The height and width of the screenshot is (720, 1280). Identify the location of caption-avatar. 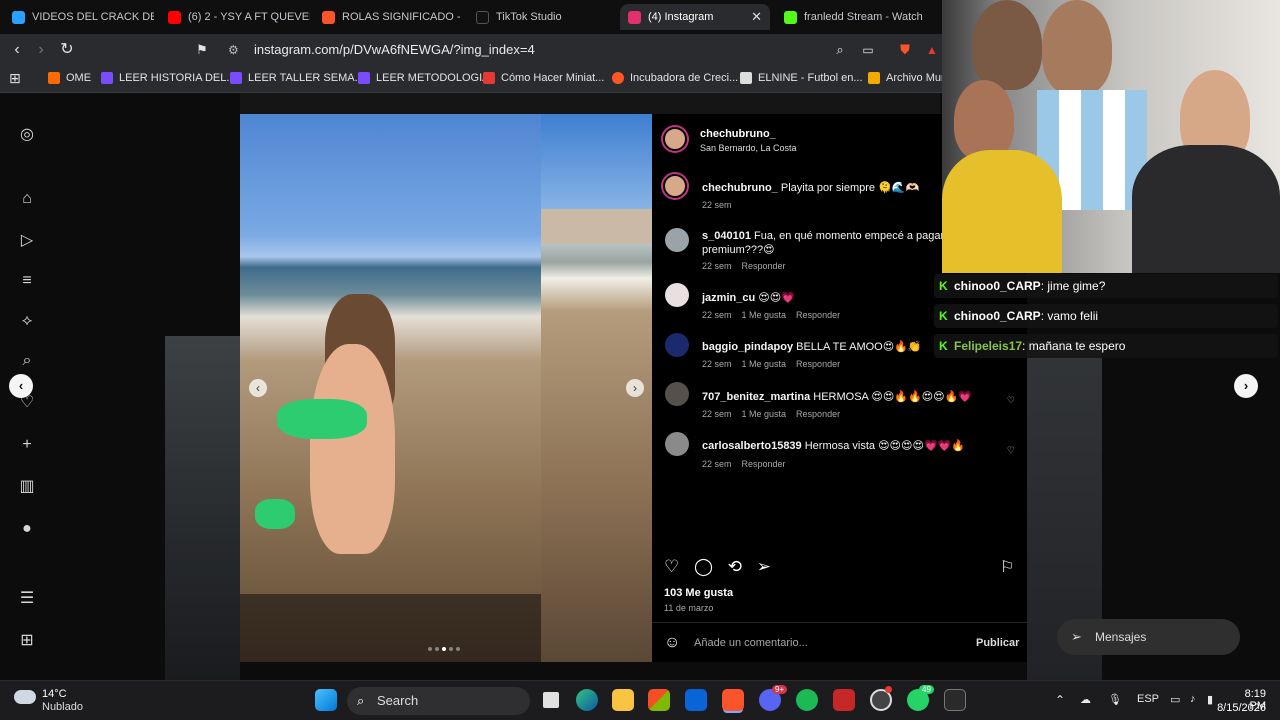
(675, 186).